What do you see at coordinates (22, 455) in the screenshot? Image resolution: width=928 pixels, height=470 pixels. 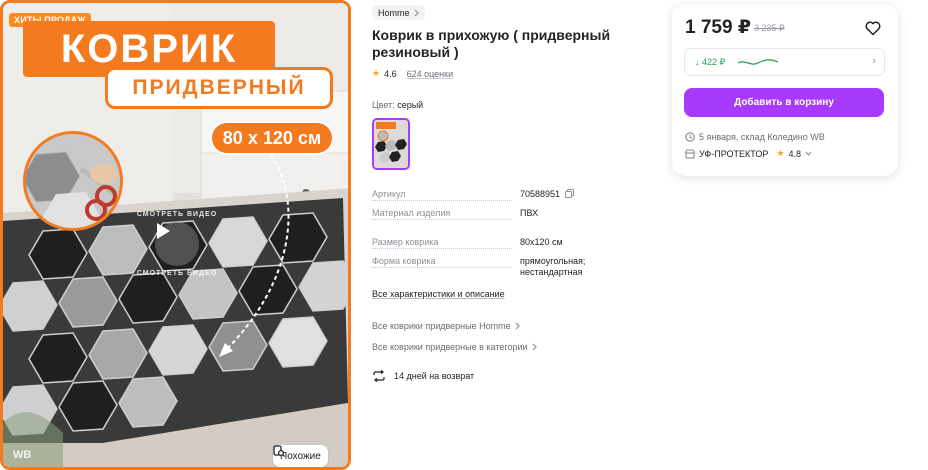 I see `wb-watermark: WB` at bounding box center [22, 455].